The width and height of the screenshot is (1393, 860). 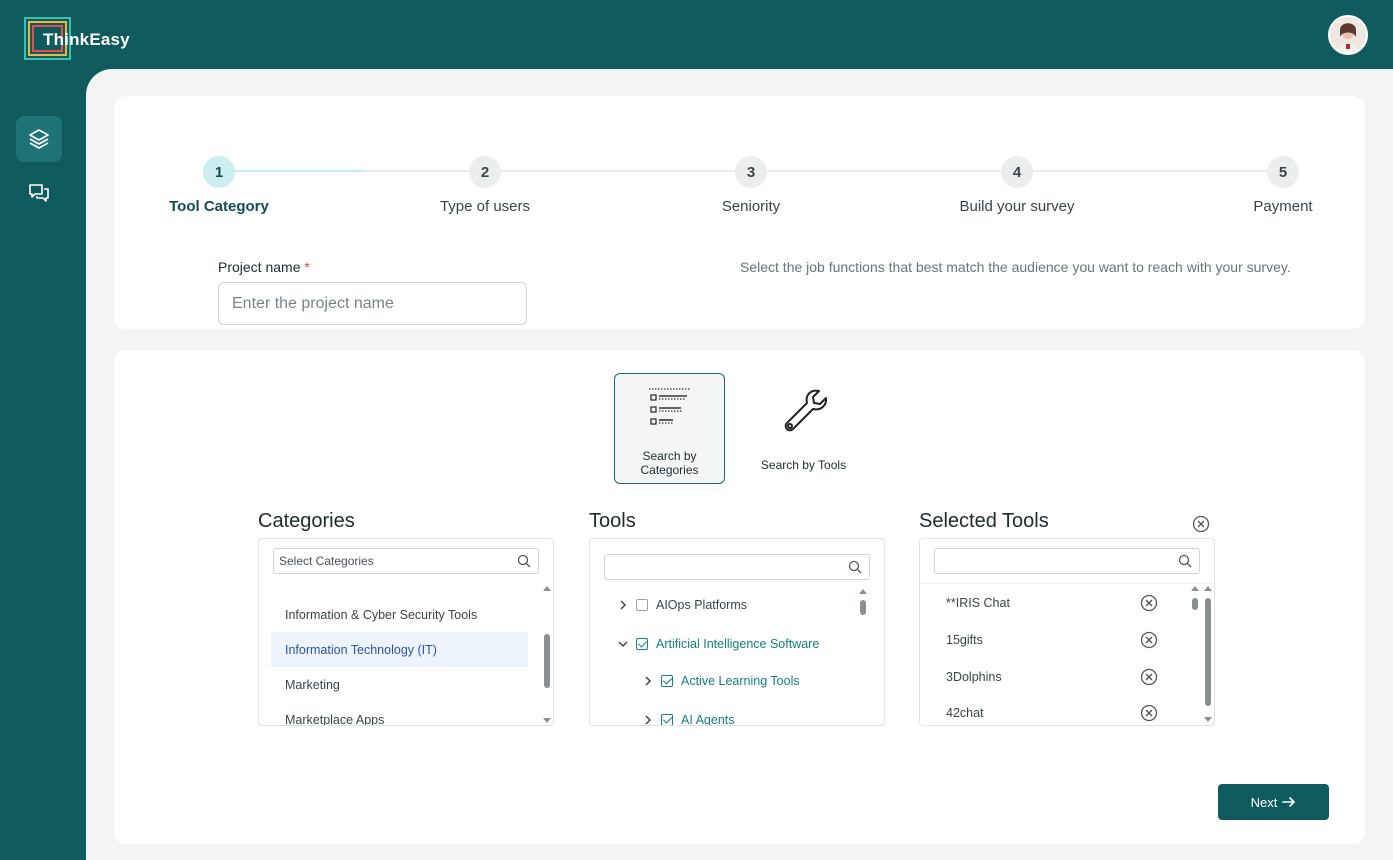 I want to click on tool-tree-item: AIOps Platforms, so click(x=681, y=605).